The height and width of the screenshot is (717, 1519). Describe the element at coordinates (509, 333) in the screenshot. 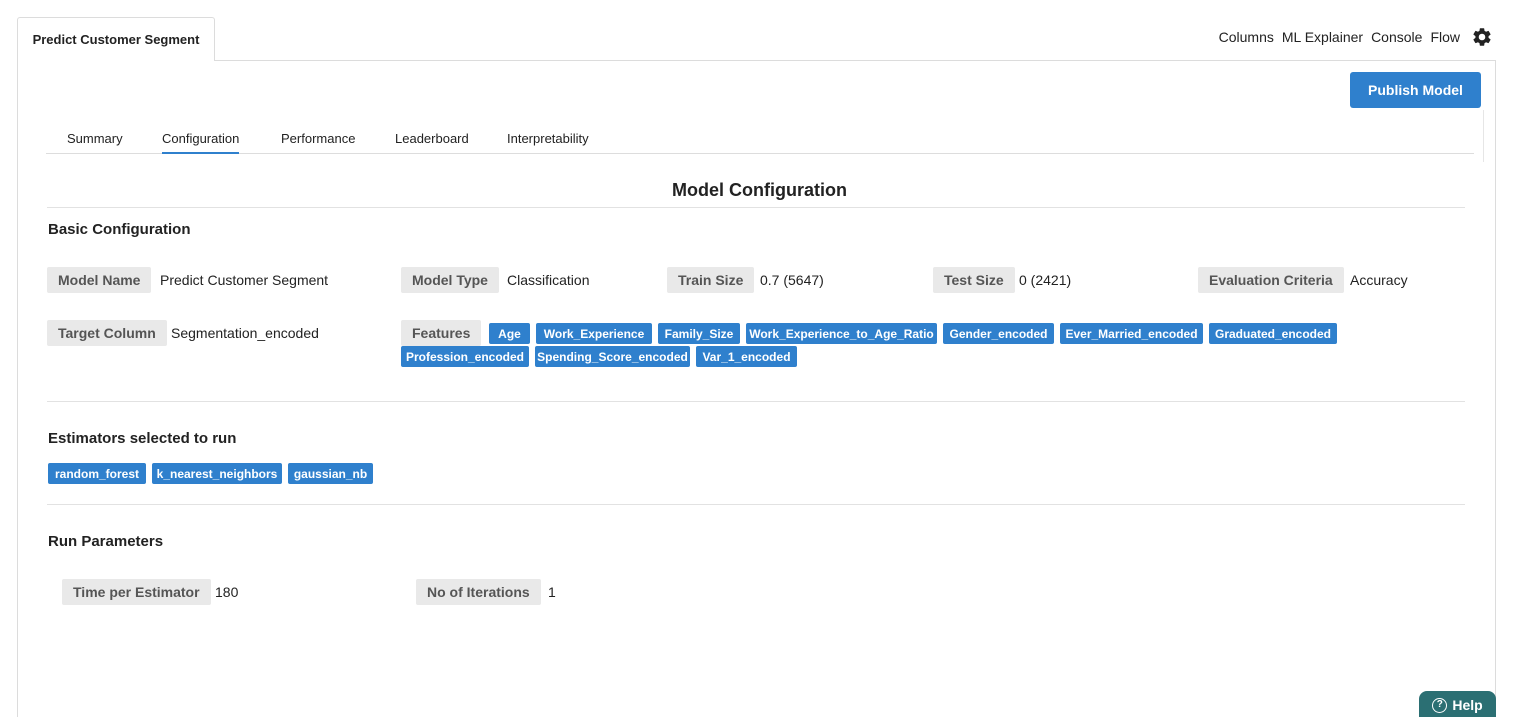

I see `feature-chip: Age` at that location.